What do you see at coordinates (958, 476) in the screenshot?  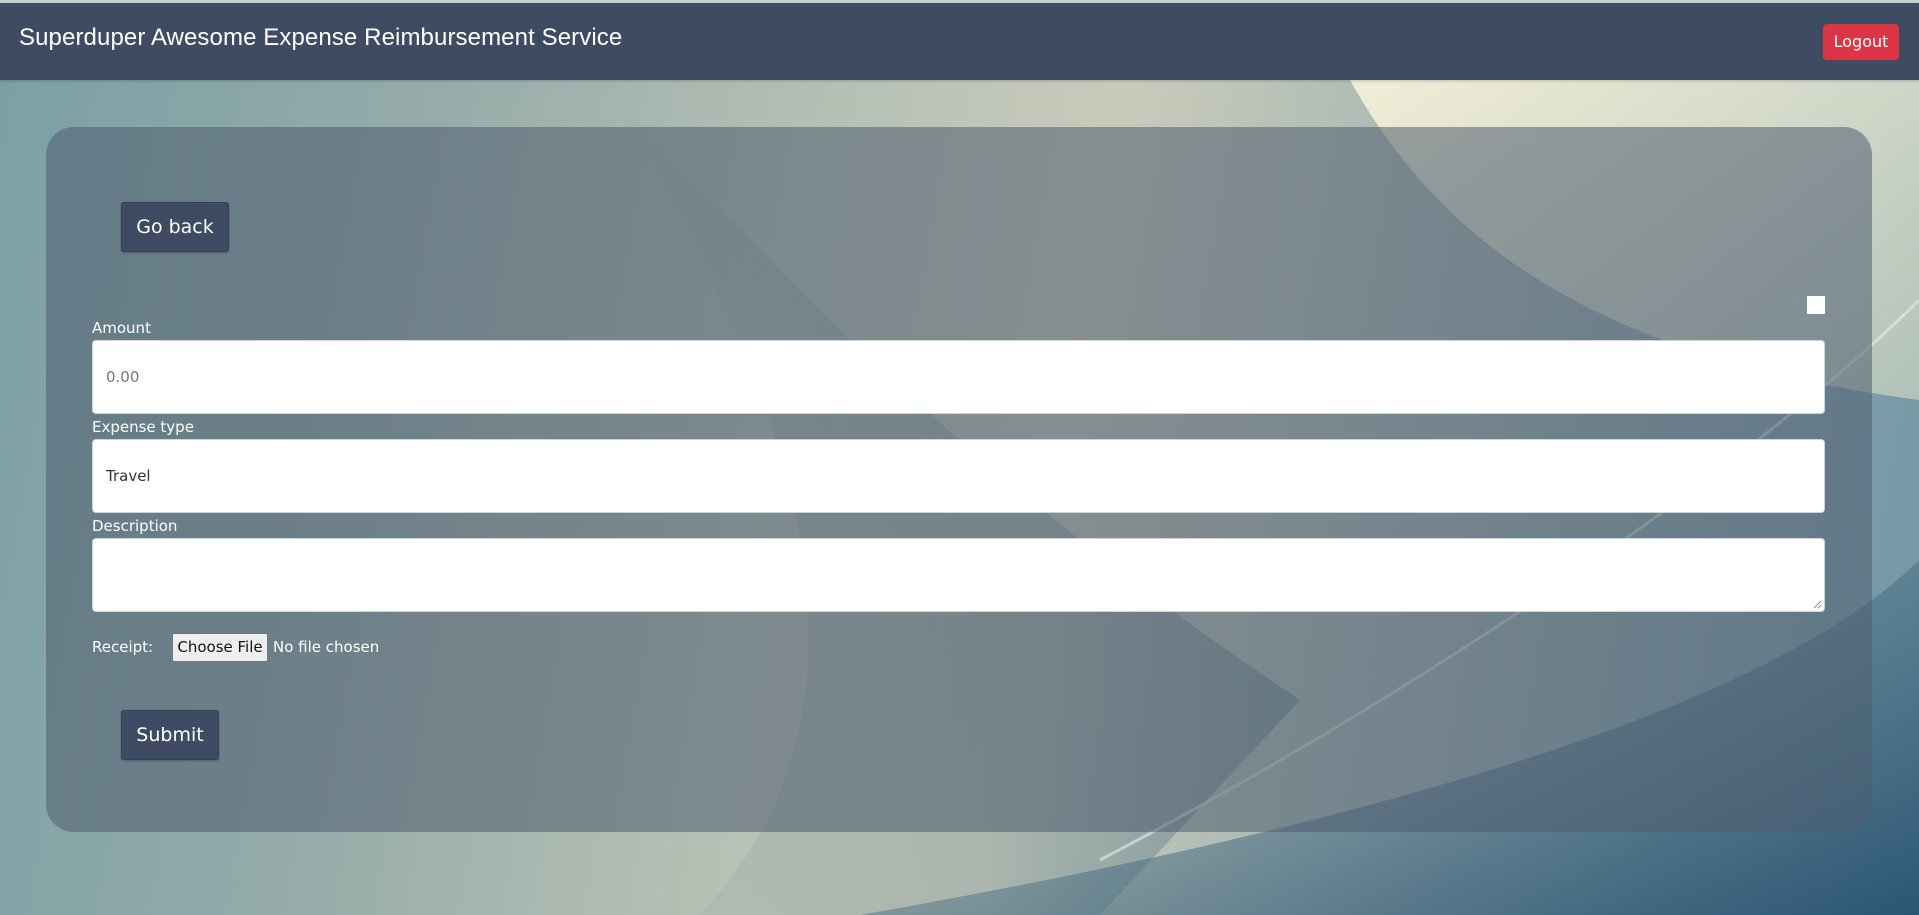 I see `expense-type-input: Travel` at bounding box center [958, 476].